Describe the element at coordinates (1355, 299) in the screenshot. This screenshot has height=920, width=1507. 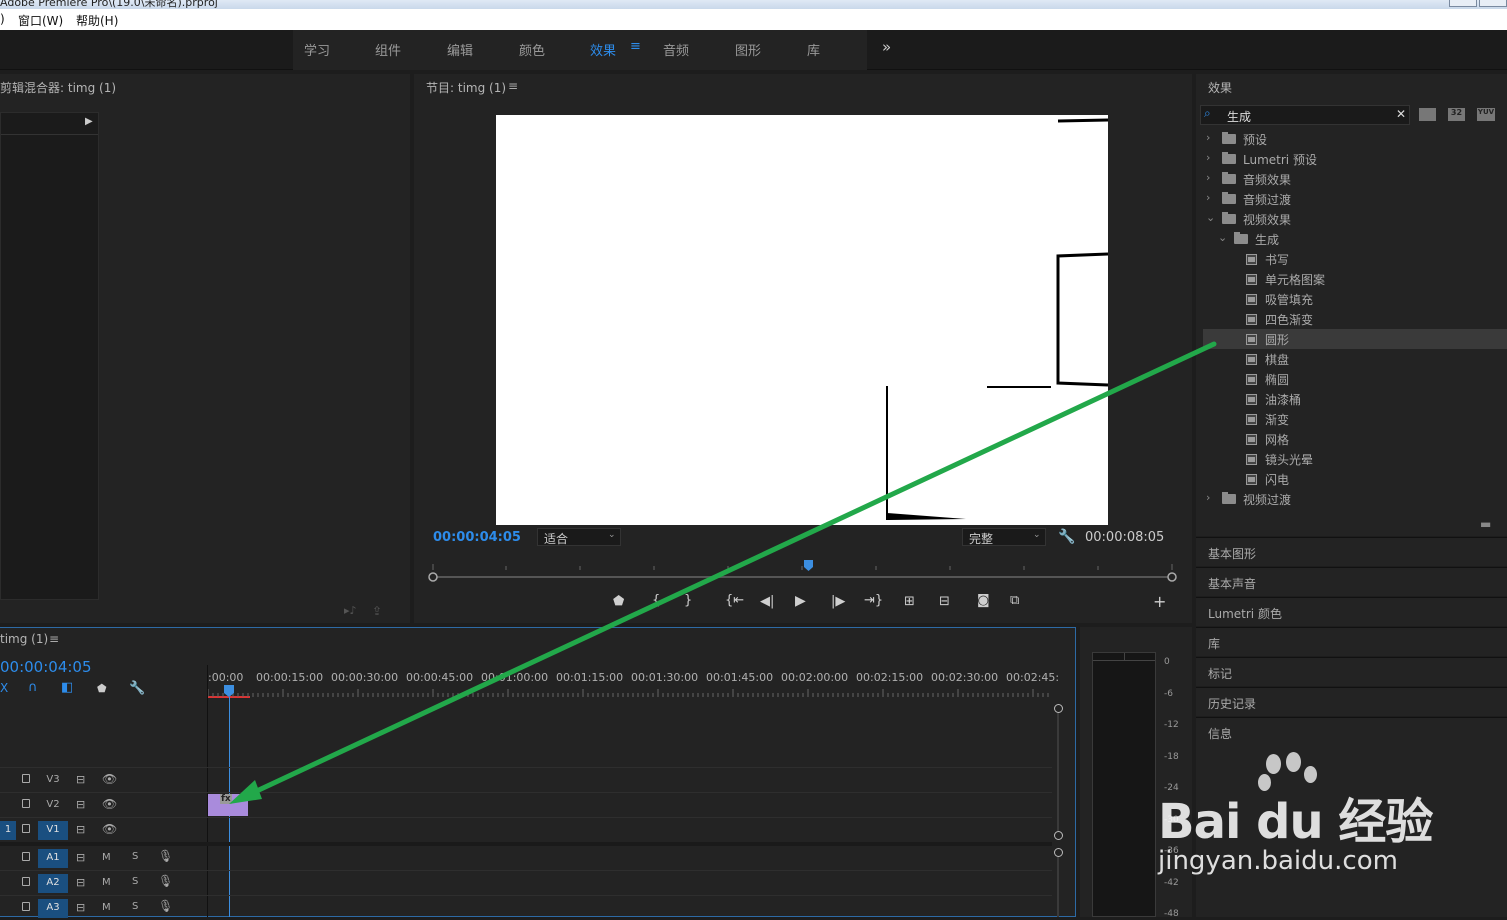
I see `effects-tree-item: 吸管填充` at that location.